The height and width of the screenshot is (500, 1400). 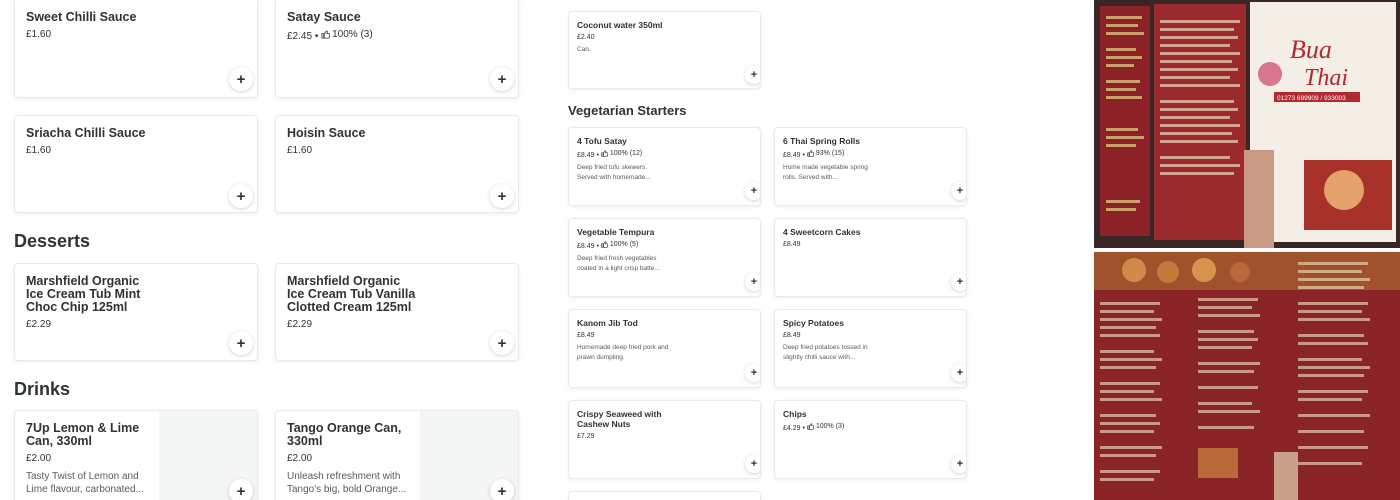 I want to click on item-price: £2.45, so click(x=300, y=36).